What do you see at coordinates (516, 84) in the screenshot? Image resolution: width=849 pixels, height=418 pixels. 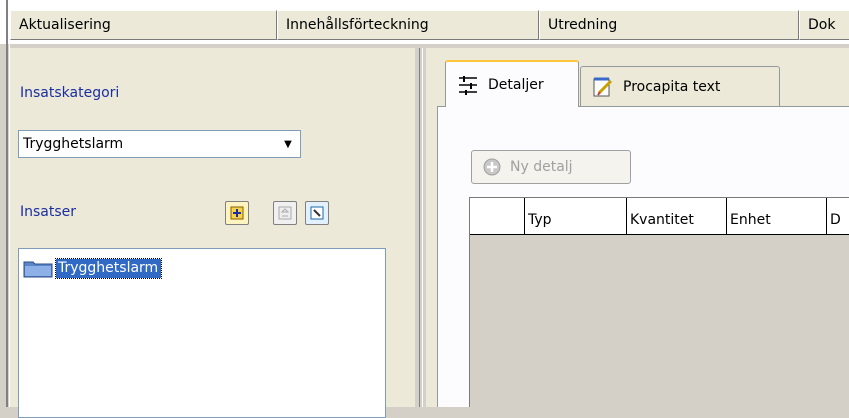 I see `tab-detaljer-label: Detaljer` at bounding box center [516, 84].